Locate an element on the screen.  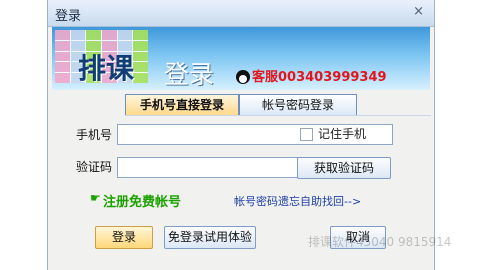
phone-label: 手机号 is located at coordinates (94, 135).